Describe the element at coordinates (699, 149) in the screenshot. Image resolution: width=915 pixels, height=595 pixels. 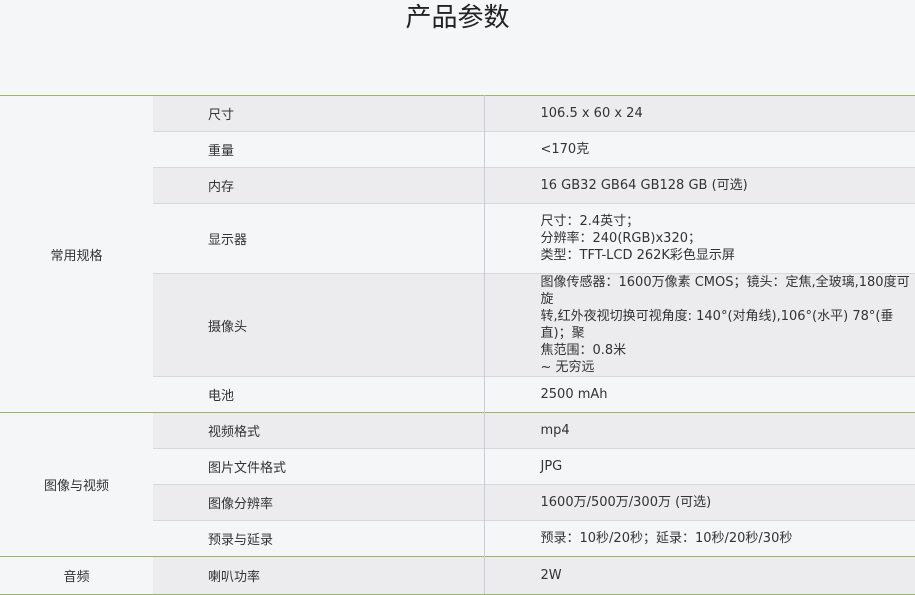
I see `spec-value: <170克` at that location.